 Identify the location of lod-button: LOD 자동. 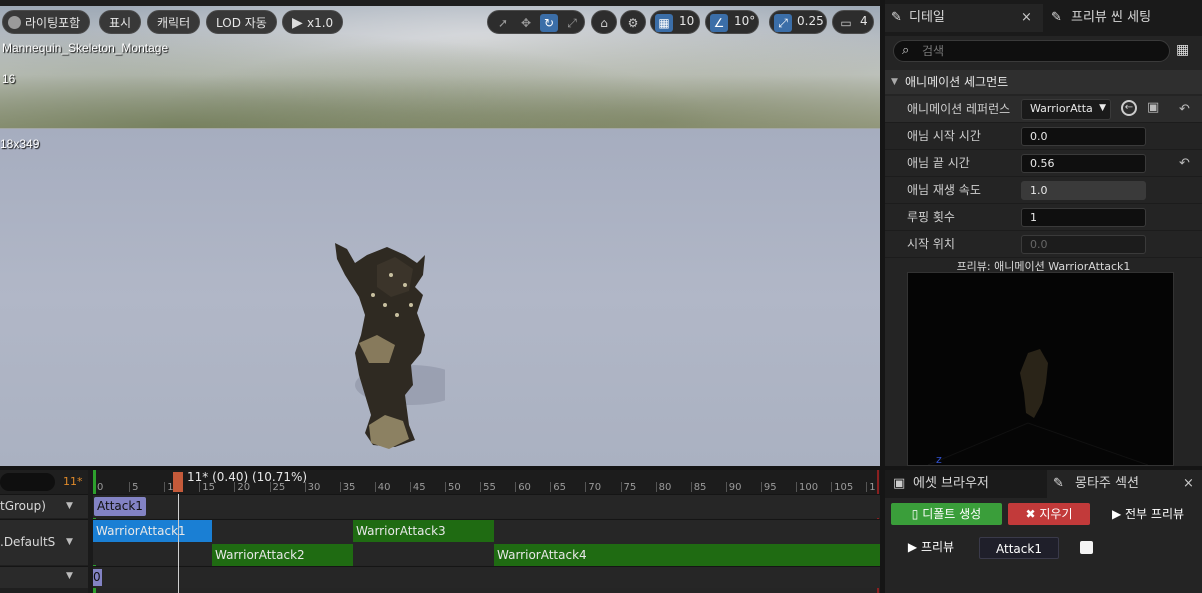
(241, 22).